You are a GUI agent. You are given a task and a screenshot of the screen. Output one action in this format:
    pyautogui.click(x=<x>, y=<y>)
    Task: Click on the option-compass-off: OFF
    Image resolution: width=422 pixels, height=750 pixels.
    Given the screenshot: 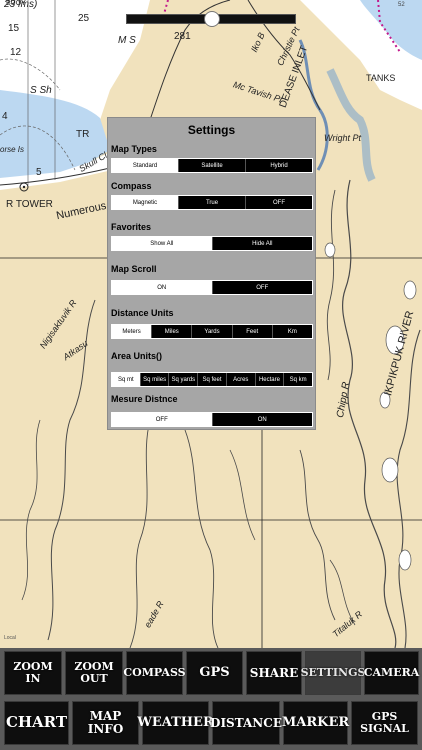 What is the action you would take?
    pyautogui.click(x=278, y=202)
    